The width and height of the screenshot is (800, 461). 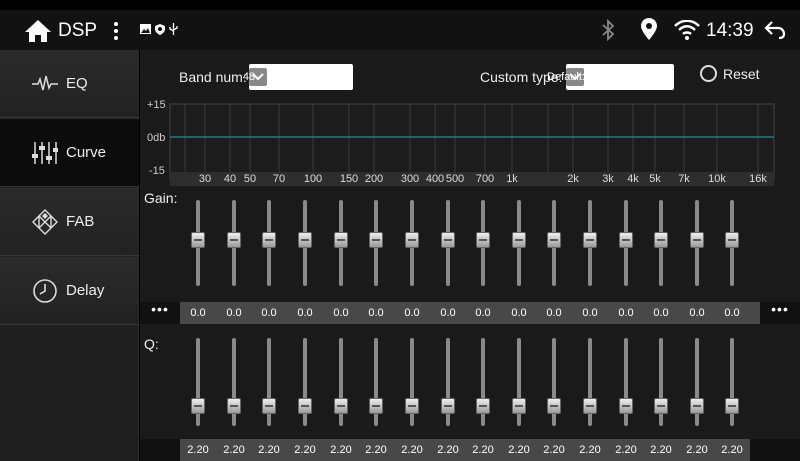 I want to click on wifi-icon, so click(x=687, y=30).